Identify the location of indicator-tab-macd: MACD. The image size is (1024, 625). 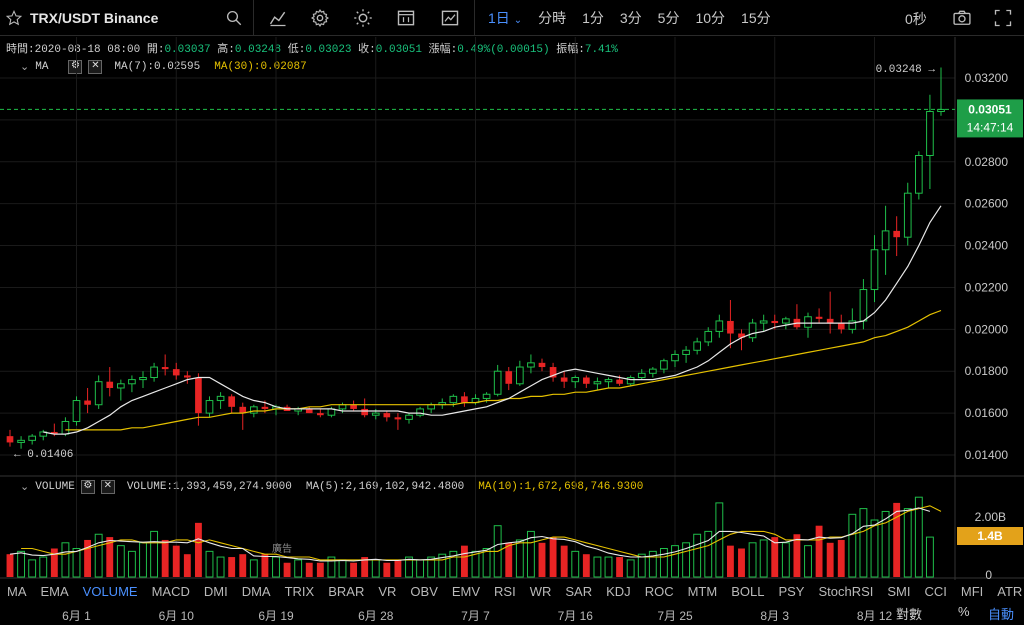
(171, 591).